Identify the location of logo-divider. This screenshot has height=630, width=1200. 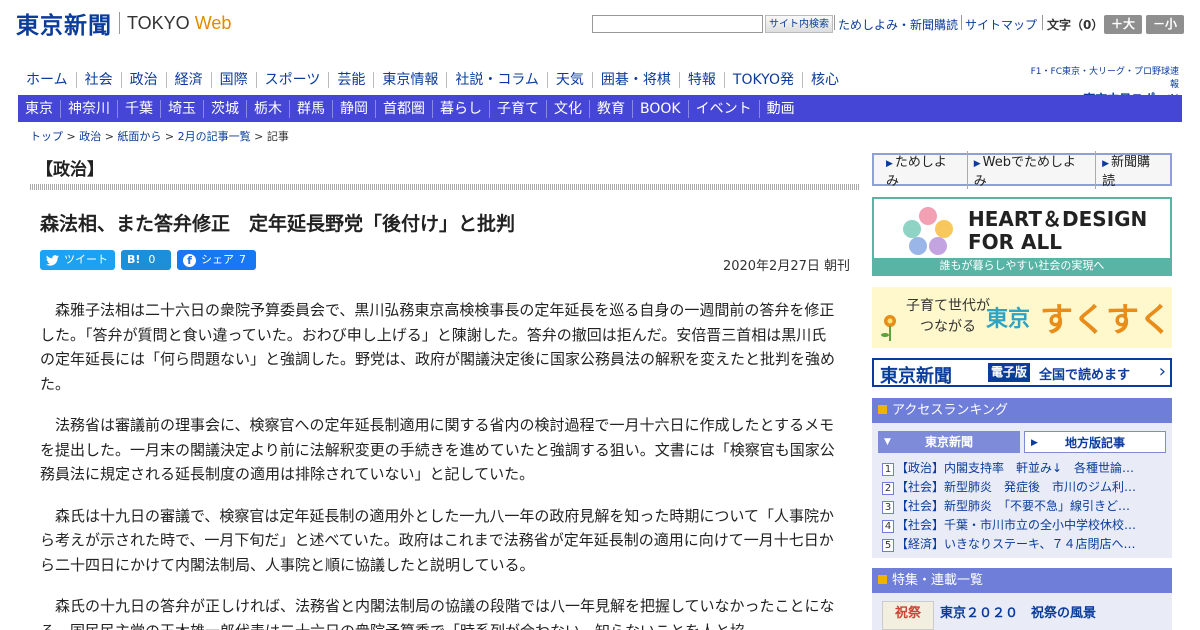
(119, 23).